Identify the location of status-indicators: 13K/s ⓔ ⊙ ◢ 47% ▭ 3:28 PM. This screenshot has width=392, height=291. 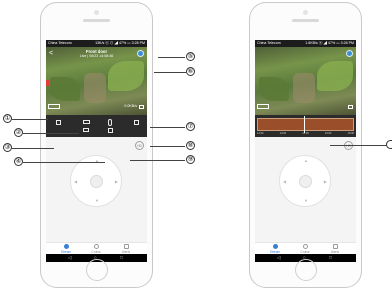
(120, 43).